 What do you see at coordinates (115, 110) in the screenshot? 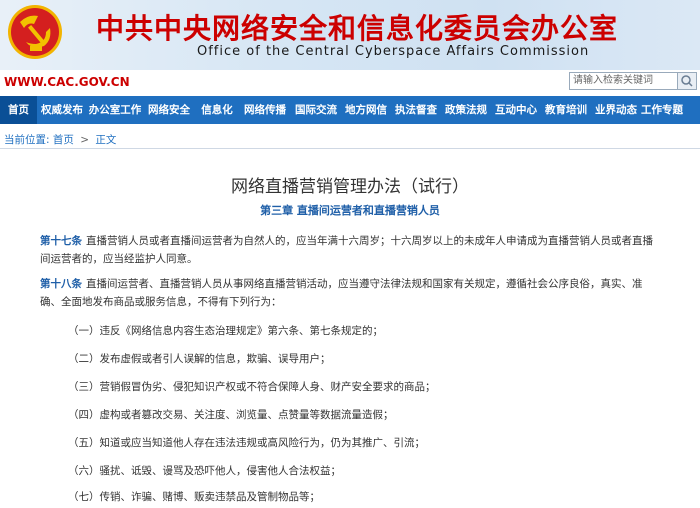
I see `nav-item-office-work: 办公室工作` at bounding box center [115, 110].